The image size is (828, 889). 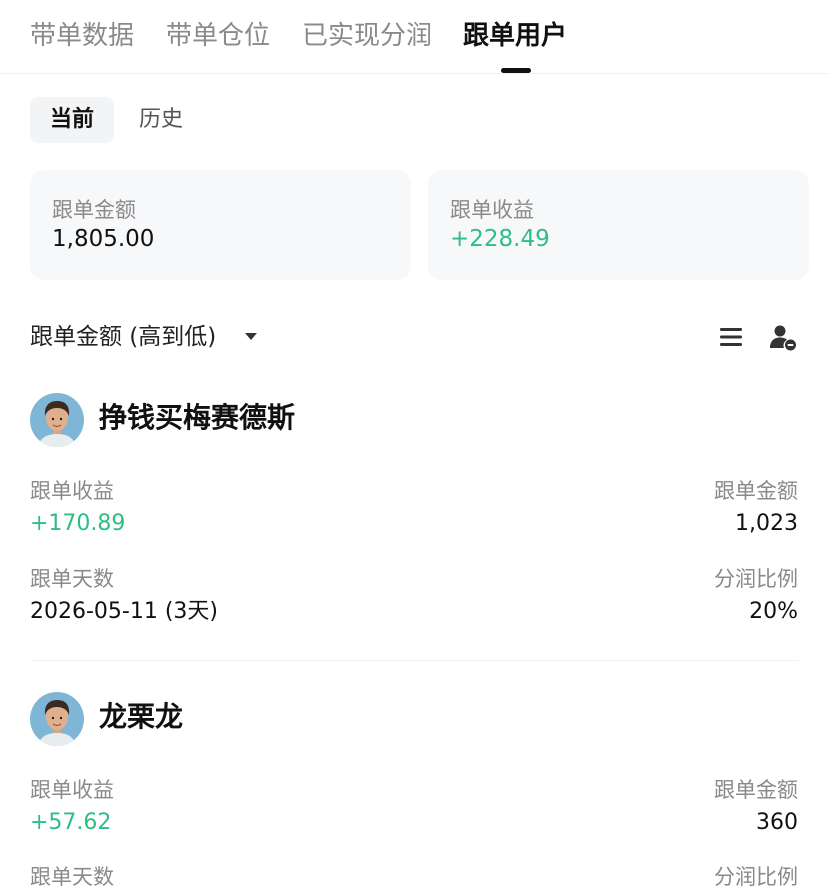 I want to click on active-tab-indicator, so click(x=516, y=70).